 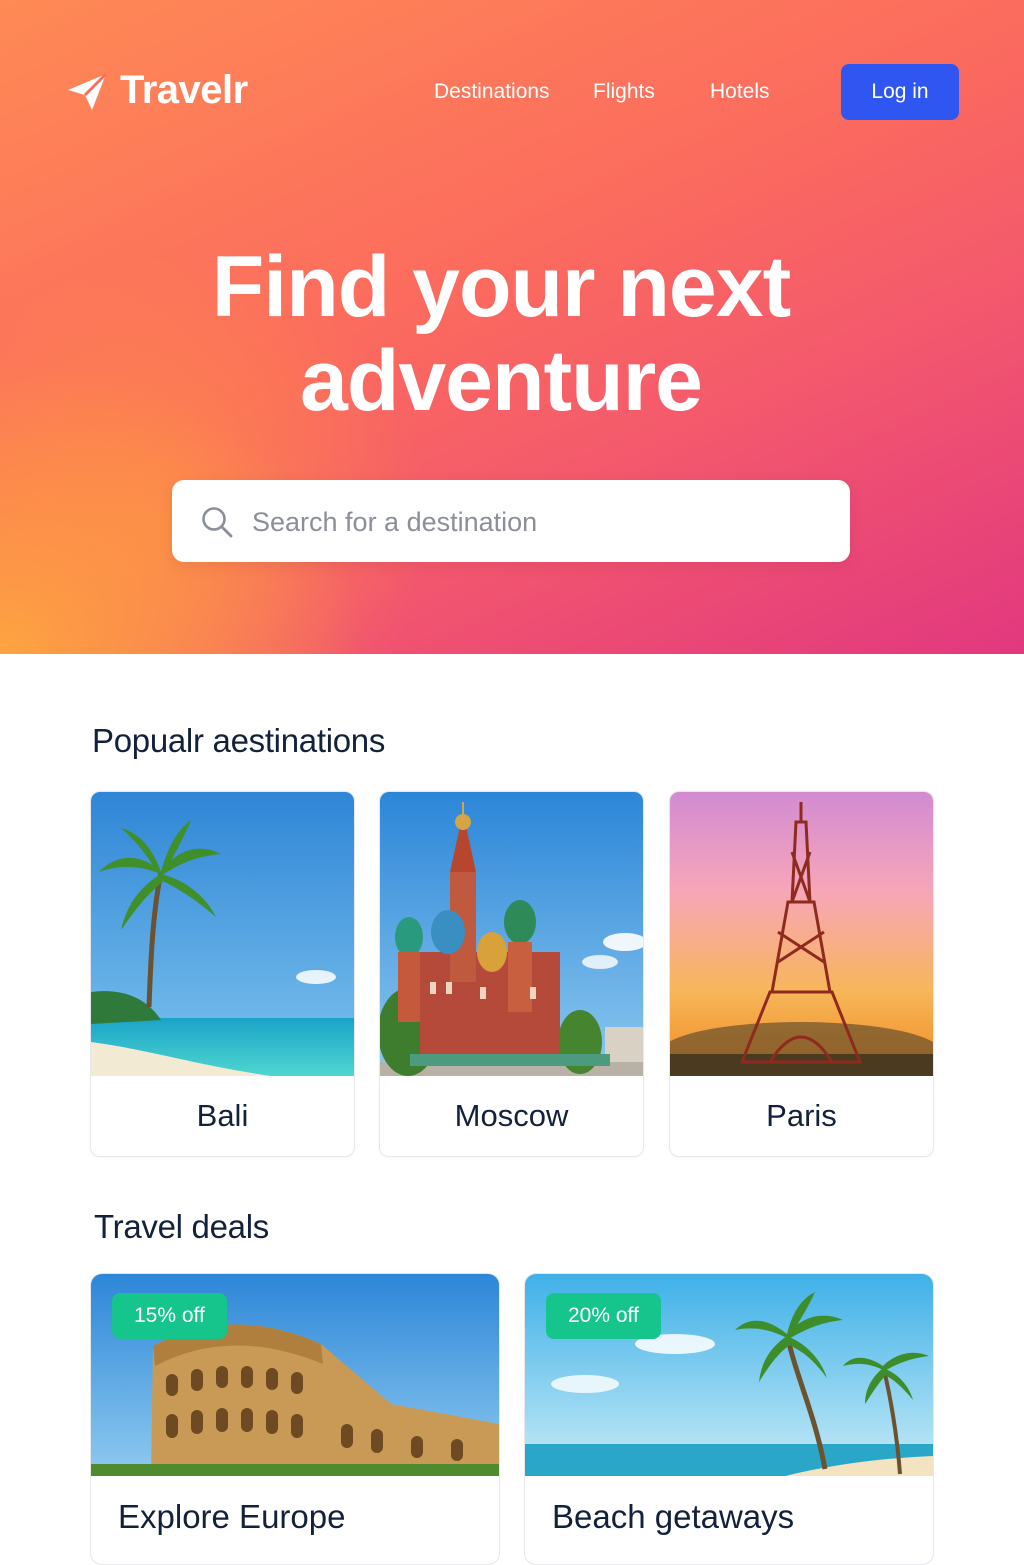 I want to click on destination-name: Bali, so click(x=222, y=1115).